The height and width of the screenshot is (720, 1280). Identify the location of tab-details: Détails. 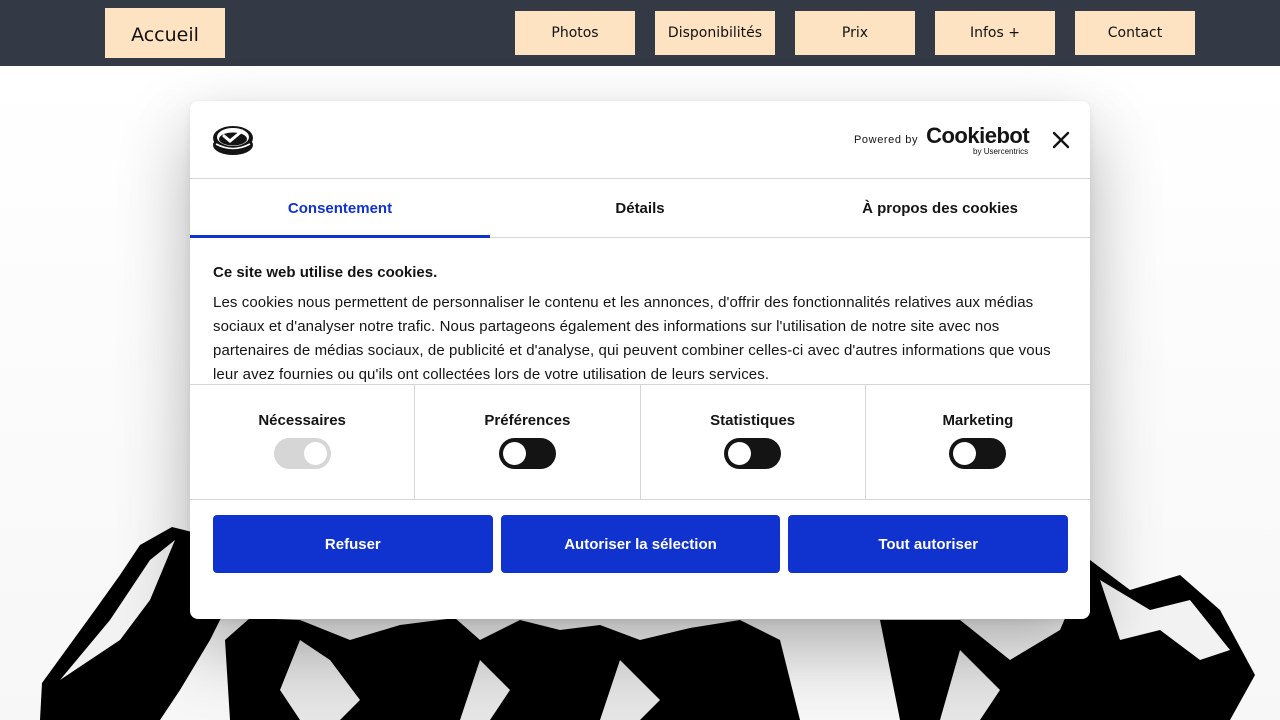
(640, 208).